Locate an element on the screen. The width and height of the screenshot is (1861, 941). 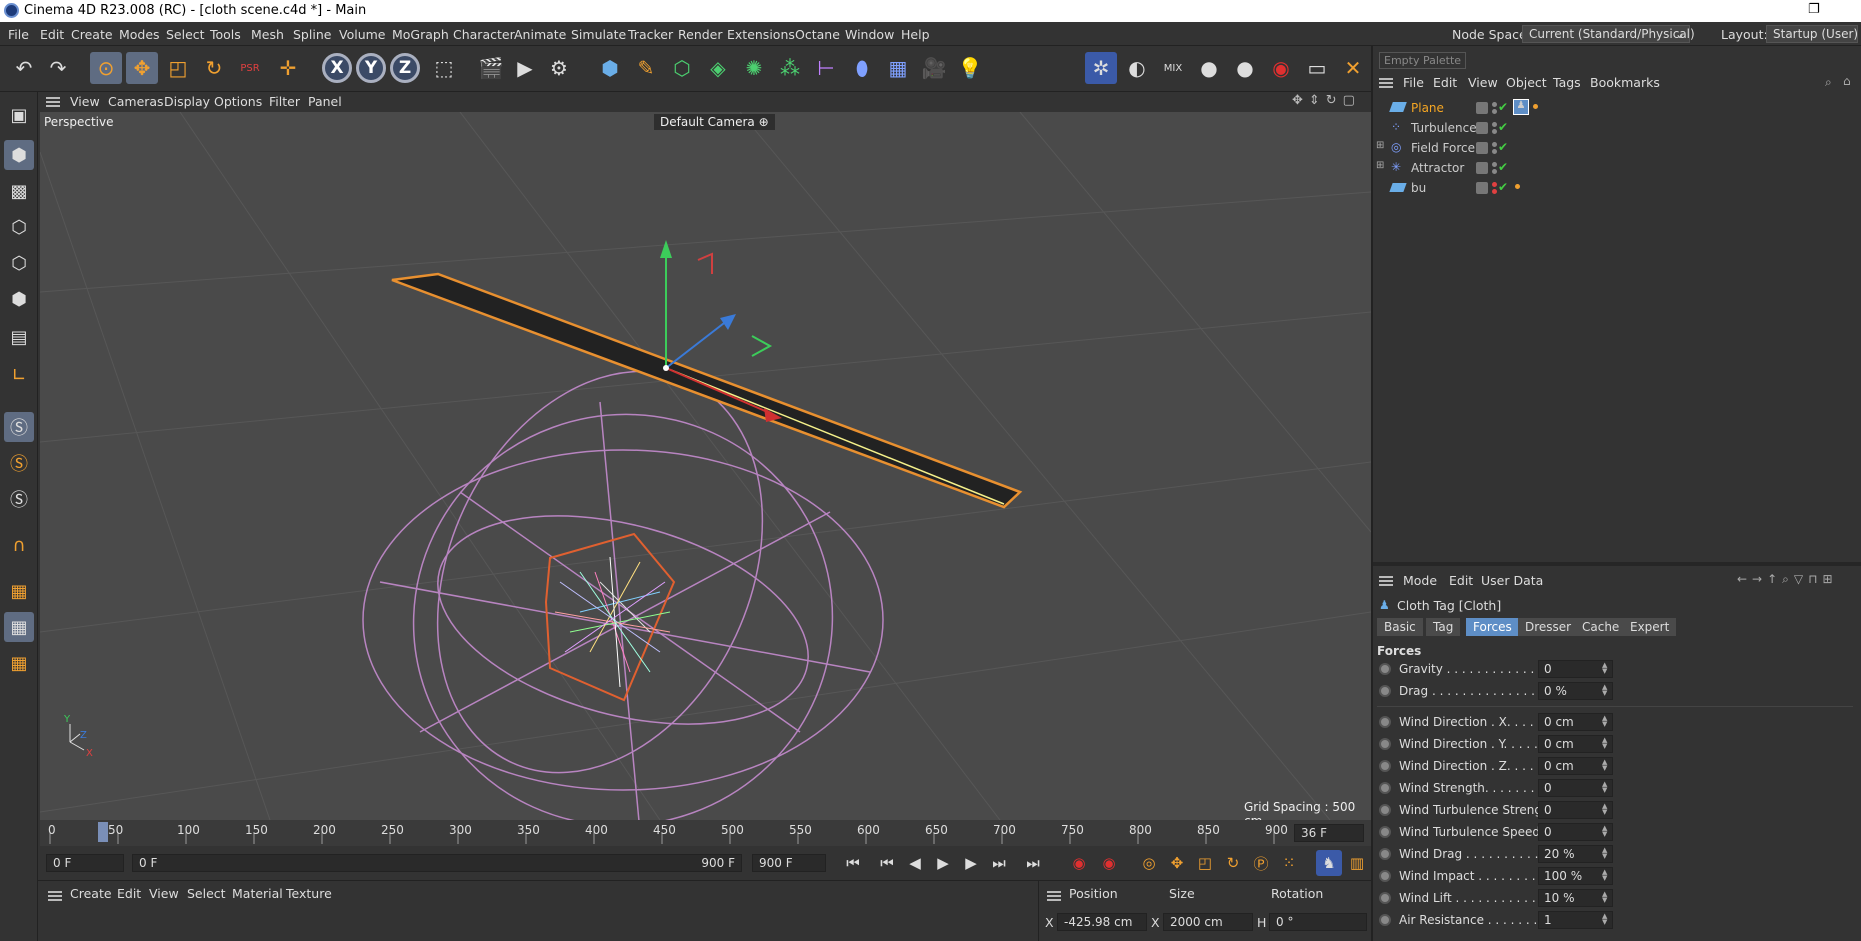
expand-icon: ⊞ is located at coordinates (1380, 145).